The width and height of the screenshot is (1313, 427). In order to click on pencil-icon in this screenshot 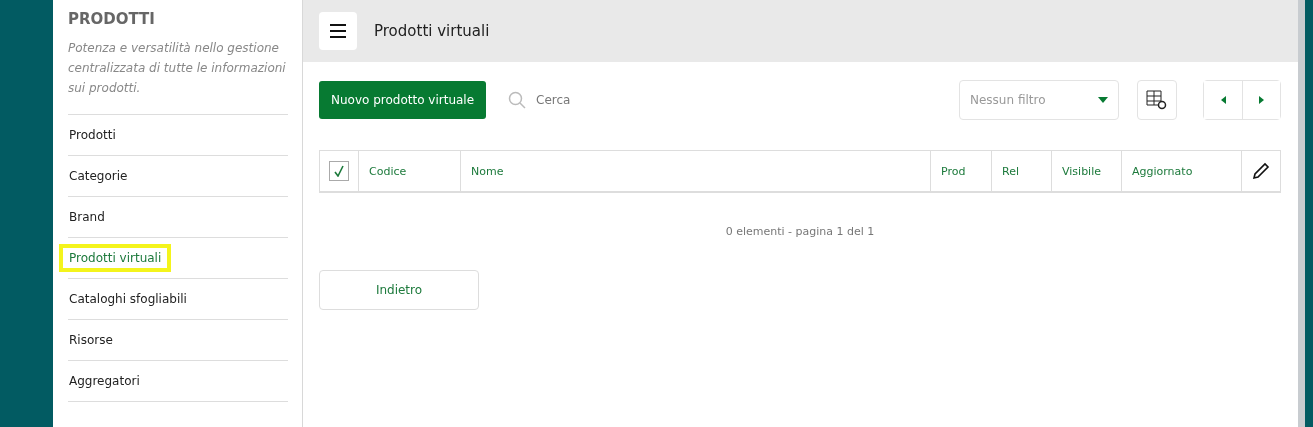, I will do `click(1261, 171)`.